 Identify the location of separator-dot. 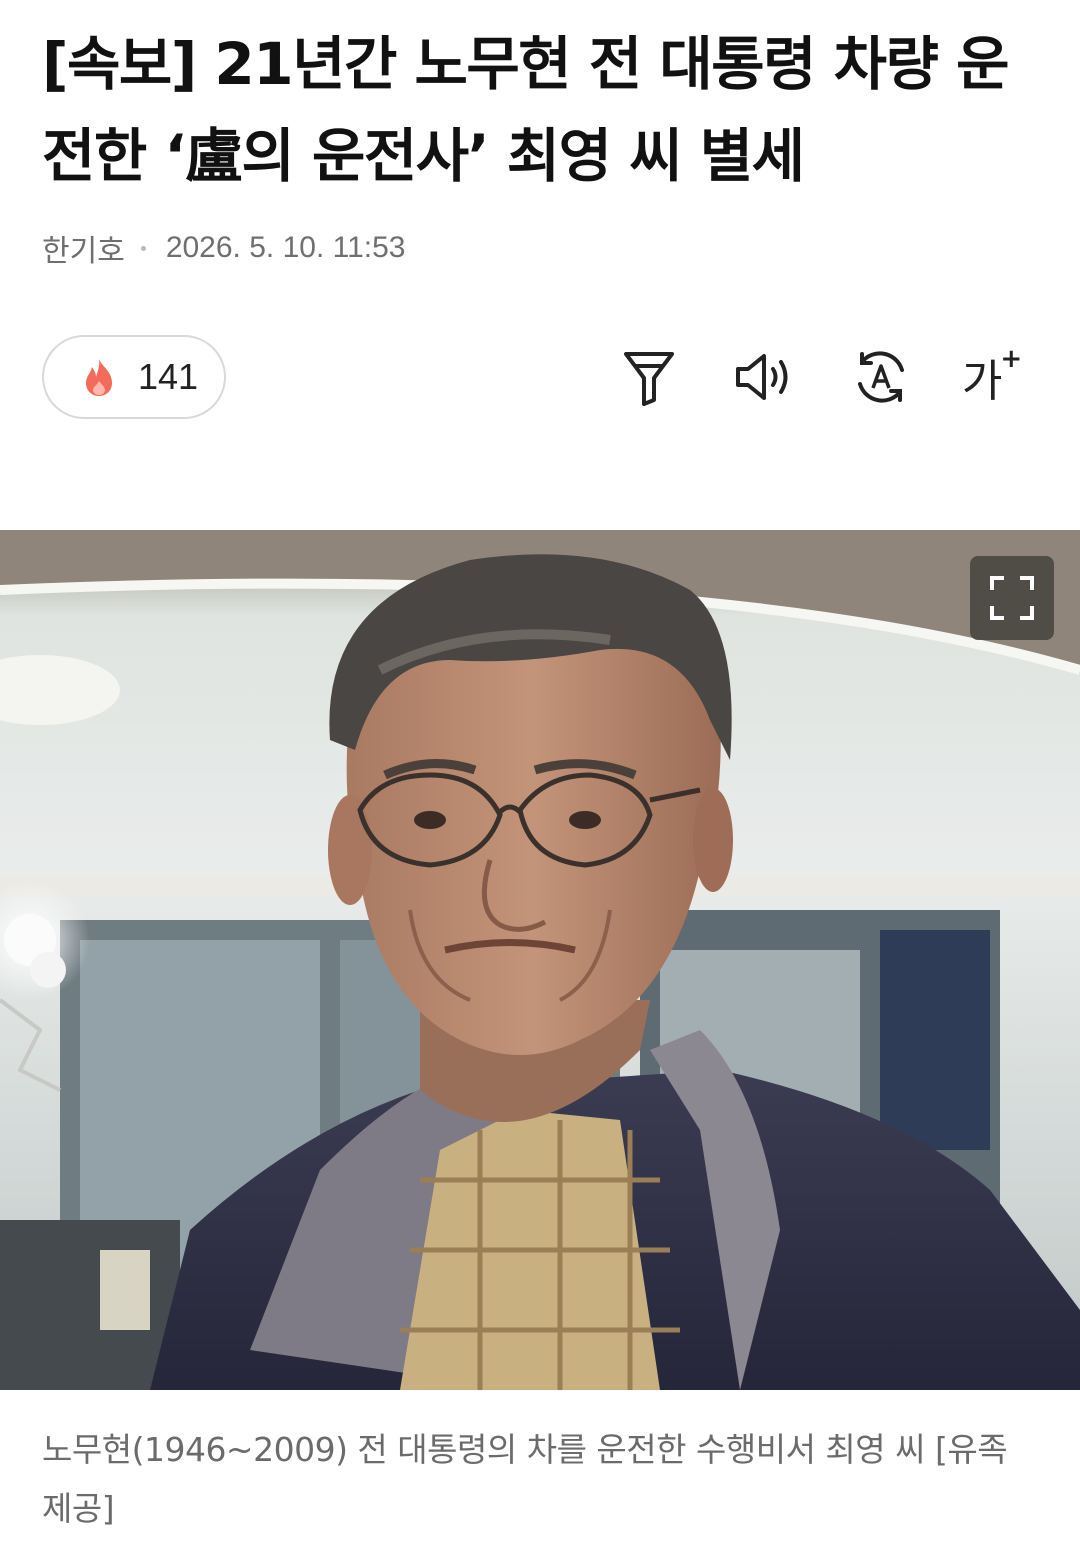
(143, 248).